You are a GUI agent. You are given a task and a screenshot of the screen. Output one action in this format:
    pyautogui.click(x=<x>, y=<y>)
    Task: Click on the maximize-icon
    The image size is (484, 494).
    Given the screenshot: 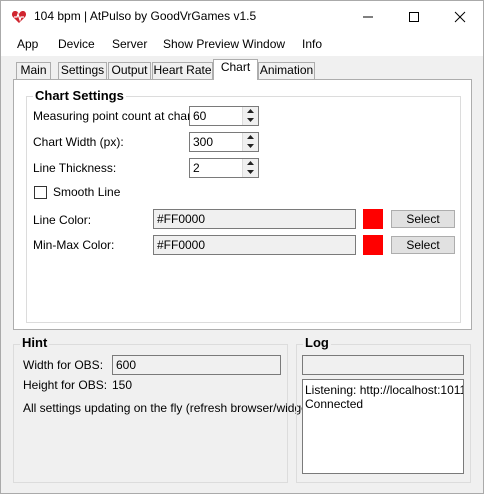 What is the action you would take?
    pyautogui.click(x=414, y=17)
    